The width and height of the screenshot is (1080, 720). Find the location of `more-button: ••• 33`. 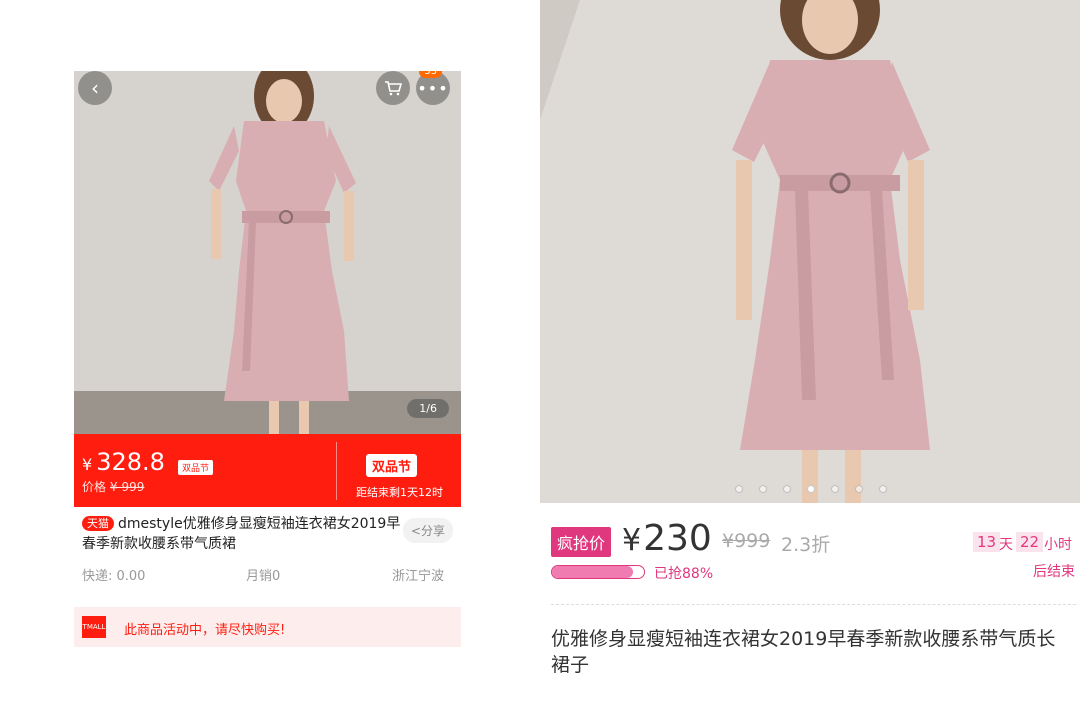

more-button: ••• 33 is located at coordinates (433, 88).